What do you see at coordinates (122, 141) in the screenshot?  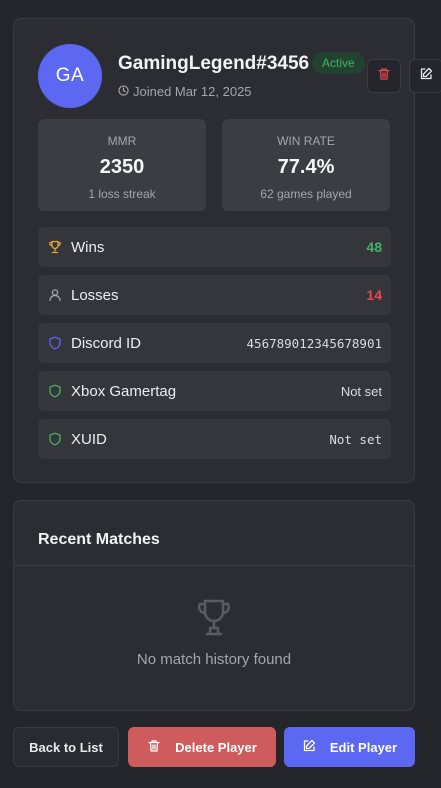 I see `mmr-label: MMR` at bounding box center [122, 141].